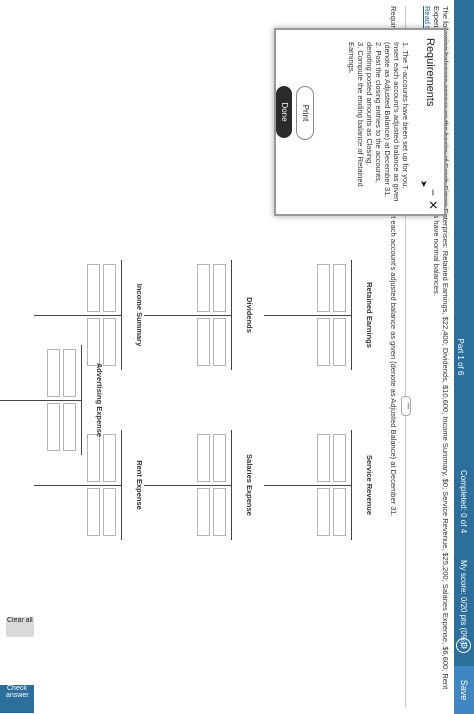 This screenshot has height=714, width=474. Describe the element at coordinates (463, 502) in the screenshot. I see `completed-count: Completed: 0 of 4` at that location.